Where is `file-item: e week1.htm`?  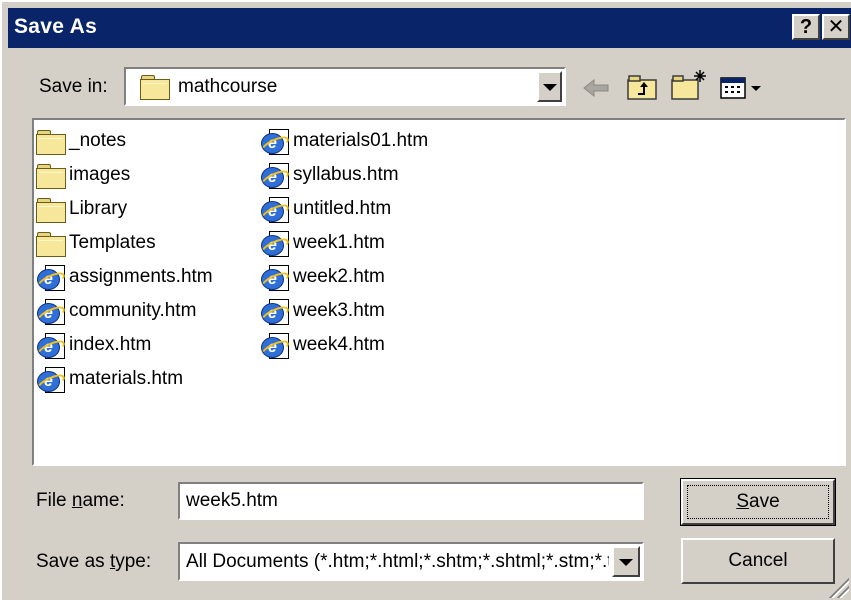
file-item: e week1.htm is located at coordinates (321, 243).